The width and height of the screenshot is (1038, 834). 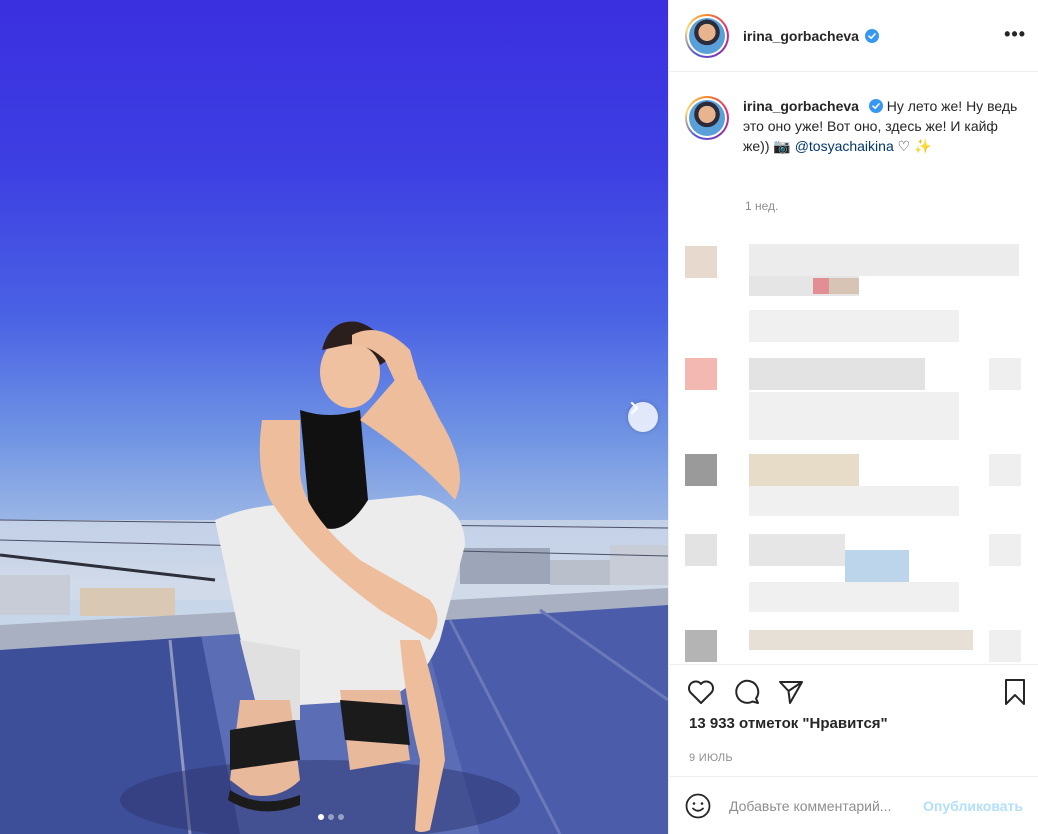 I want to click on caption-mention: @tosyachaikina, so click(x=844, y=146).